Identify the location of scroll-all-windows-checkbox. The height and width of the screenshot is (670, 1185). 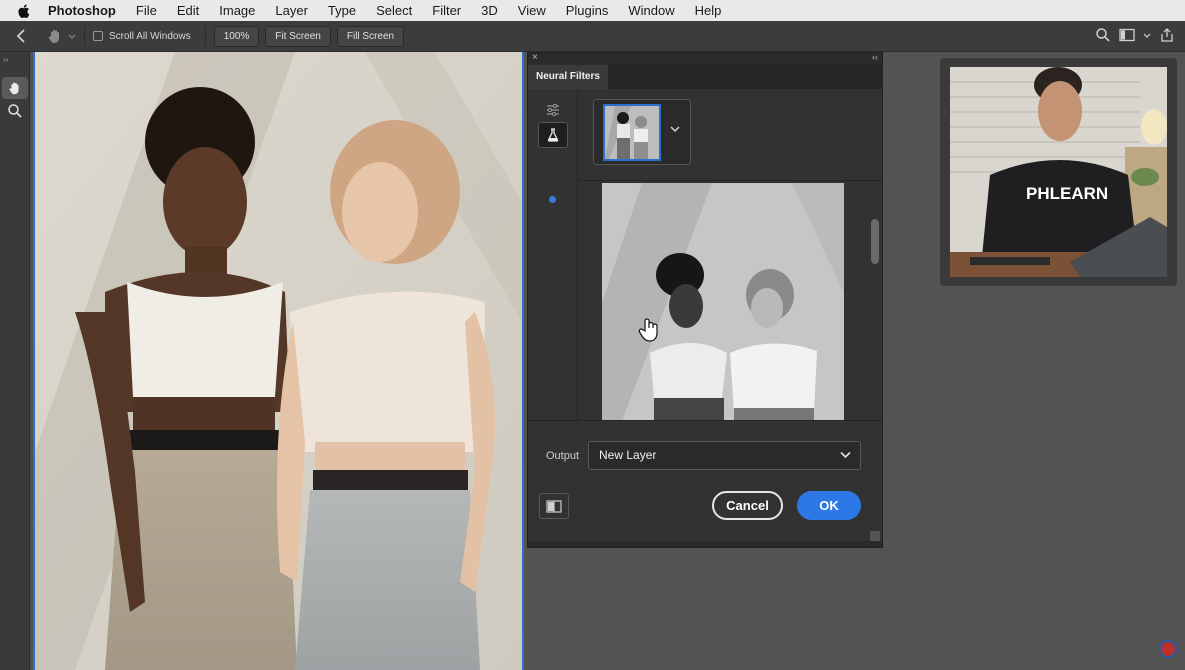
(98, 36).